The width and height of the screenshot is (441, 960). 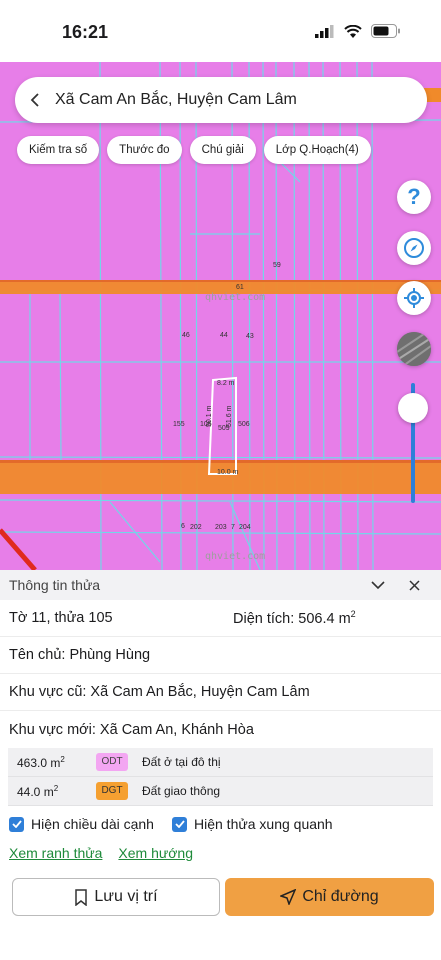 What do you see at coordinates (55, 585) in the screenshot?
I see `panel-title: Thông tin thửa` at bounding box center [55, 585].